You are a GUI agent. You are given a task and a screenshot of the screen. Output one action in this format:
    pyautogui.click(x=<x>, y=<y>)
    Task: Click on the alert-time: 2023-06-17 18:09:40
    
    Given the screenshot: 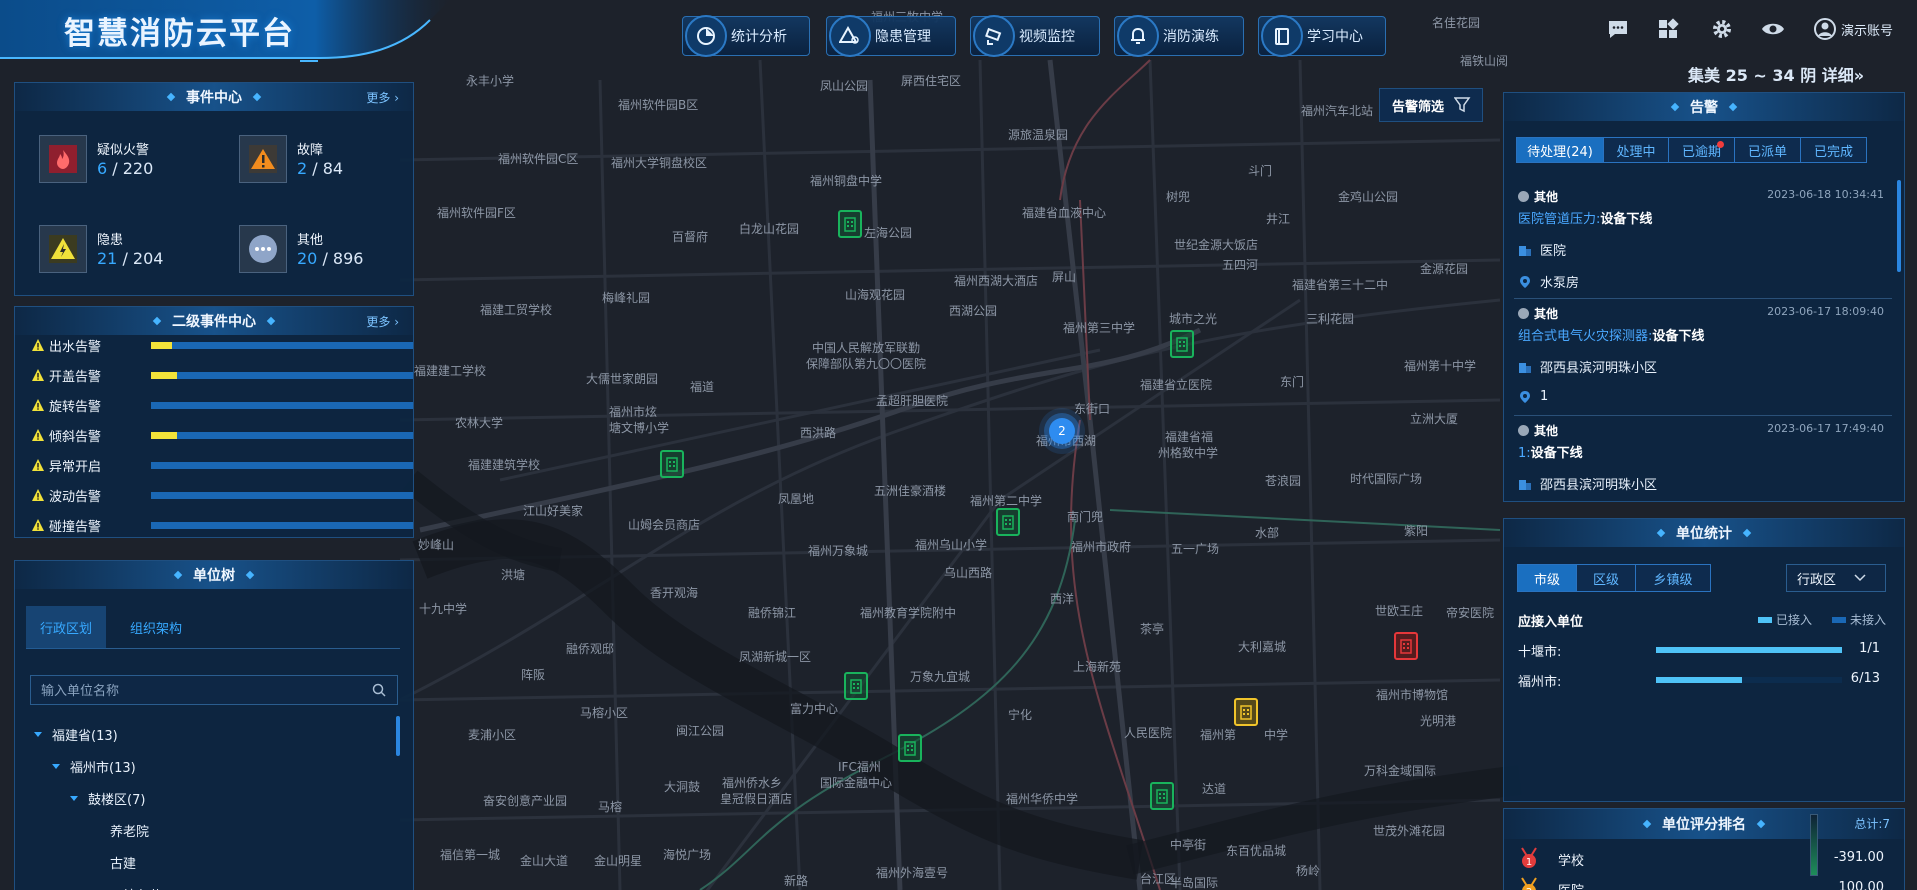 What is the action you would take?
    pyautogui.click(x=1825, y=311)
    